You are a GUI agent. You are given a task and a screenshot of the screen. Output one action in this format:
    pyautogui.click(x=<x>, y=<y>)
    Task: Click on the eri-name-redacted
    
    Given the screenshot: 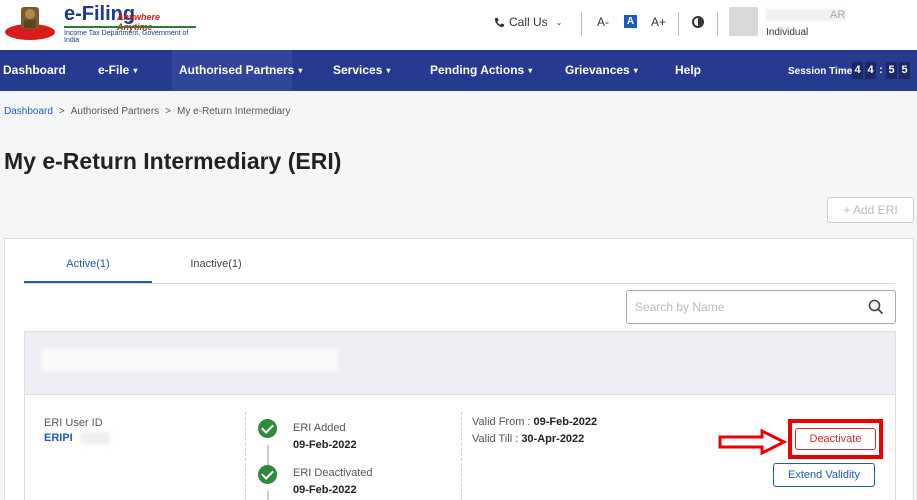 What is the action you would take?
    pyautogui.click(x=189, y=360)
    